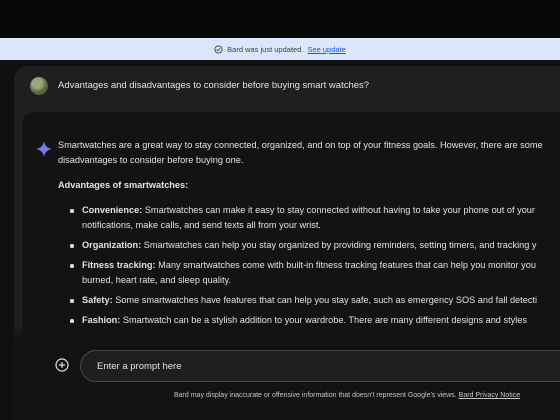 This screenshot has height=420, width=560. What do you see at coordinates (265, 49) in the screenshot?
I see `update-notice-text: Bard was just updated.` at bounding box center [265, 49].